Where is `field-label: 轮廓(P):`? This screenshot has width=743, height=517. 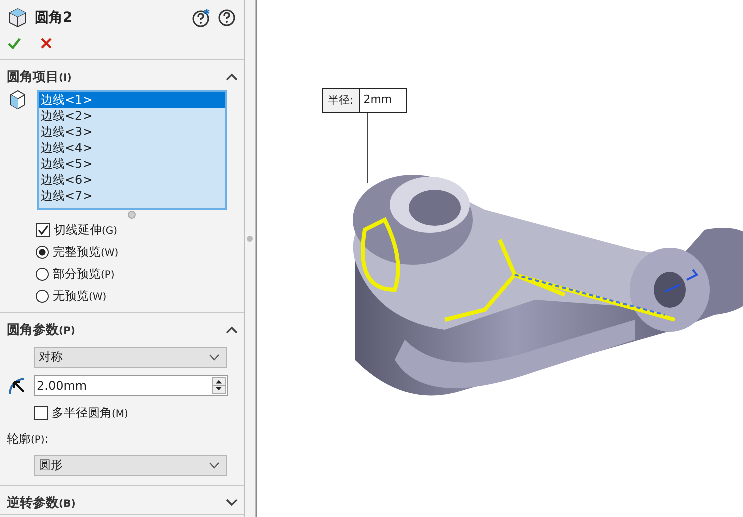 field-label: 轮廓(P): is located at coordinates (28, 439).